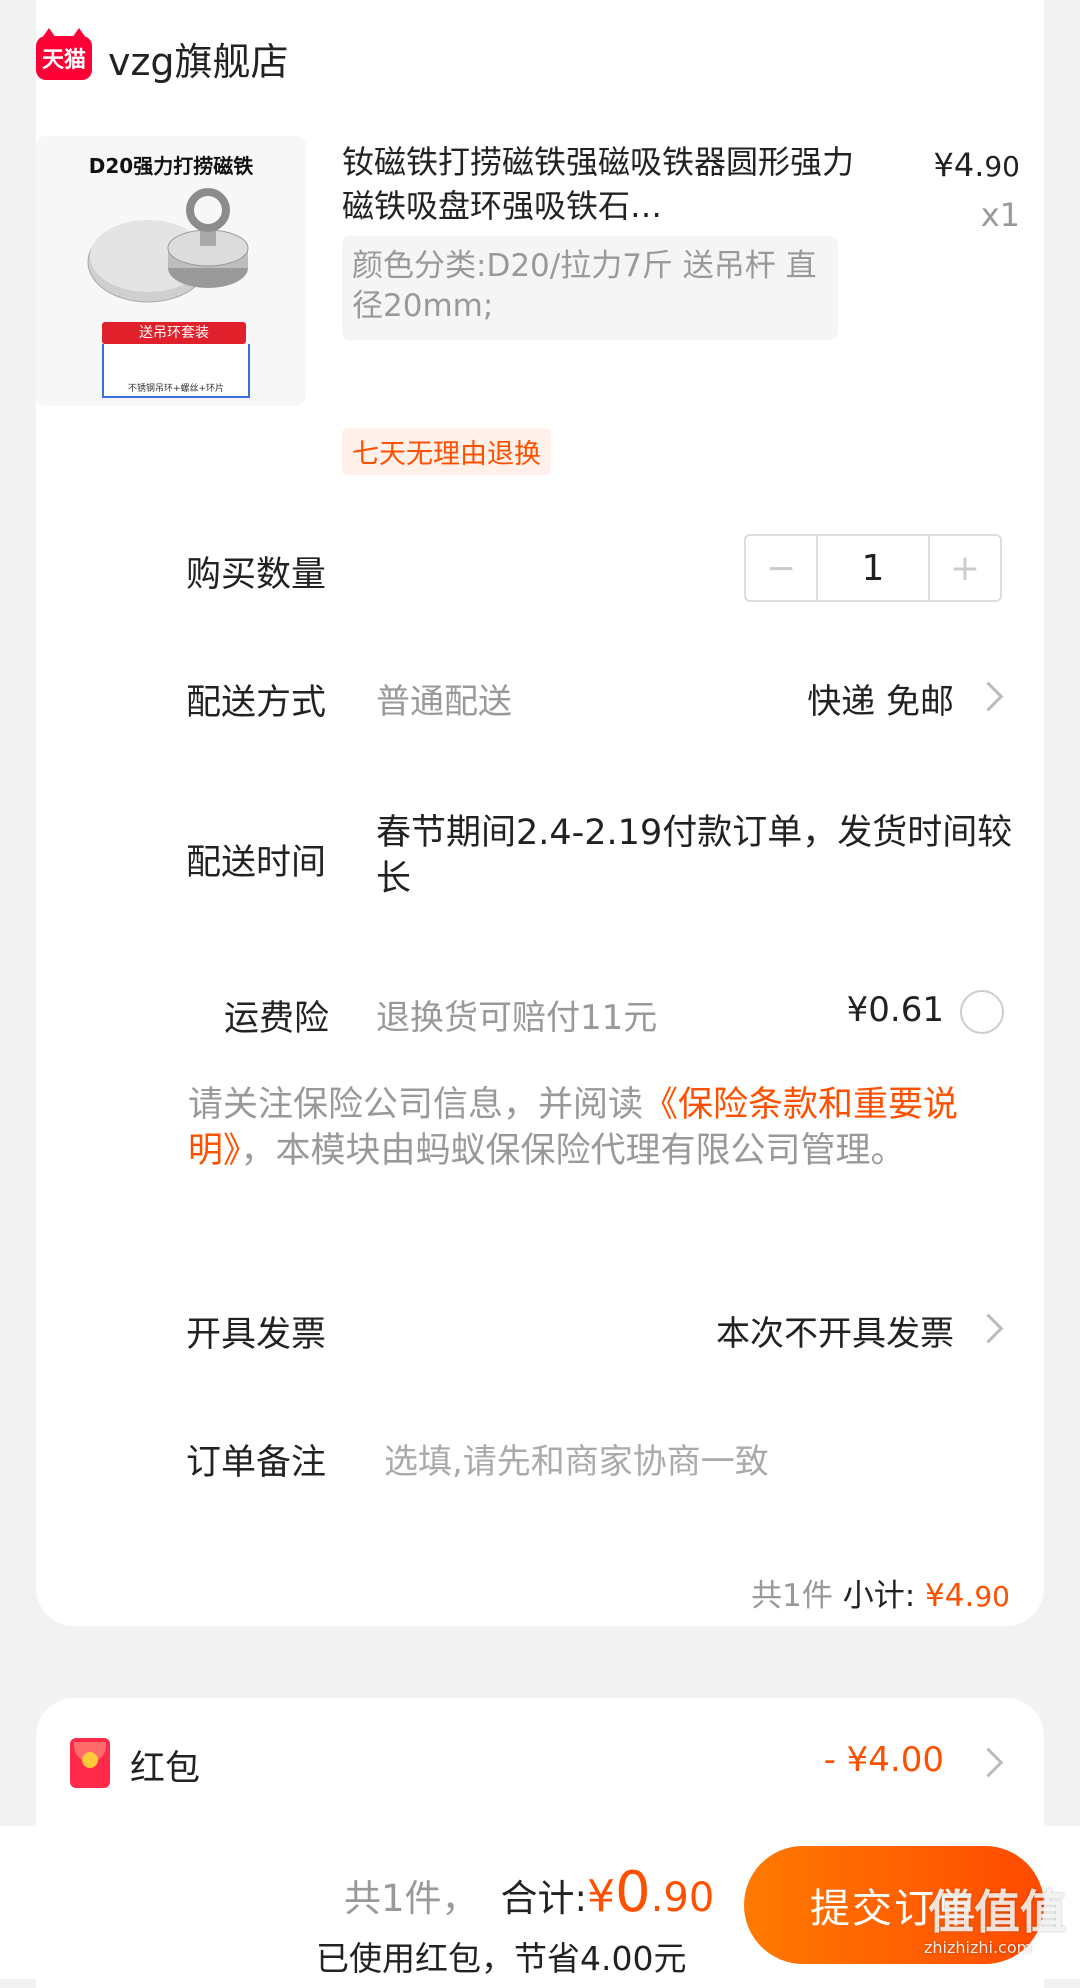  Describe the element at coordinates (982, 1012) in the screenshot. I see `insurance-radio` at that location.